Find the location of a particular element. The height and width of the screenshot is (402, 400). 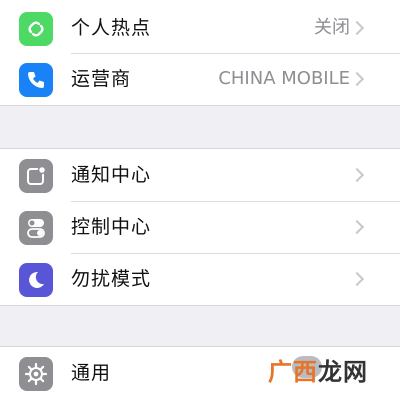

settings-row-control-center: 控制中心 is located at coordinates (200, 227).